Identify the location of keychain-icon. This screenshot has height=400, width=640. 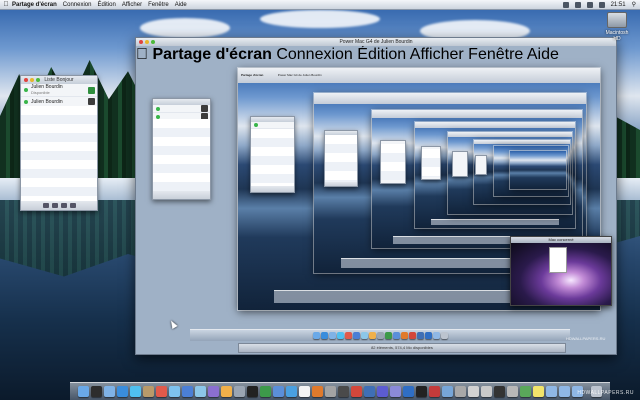
(512, 391).